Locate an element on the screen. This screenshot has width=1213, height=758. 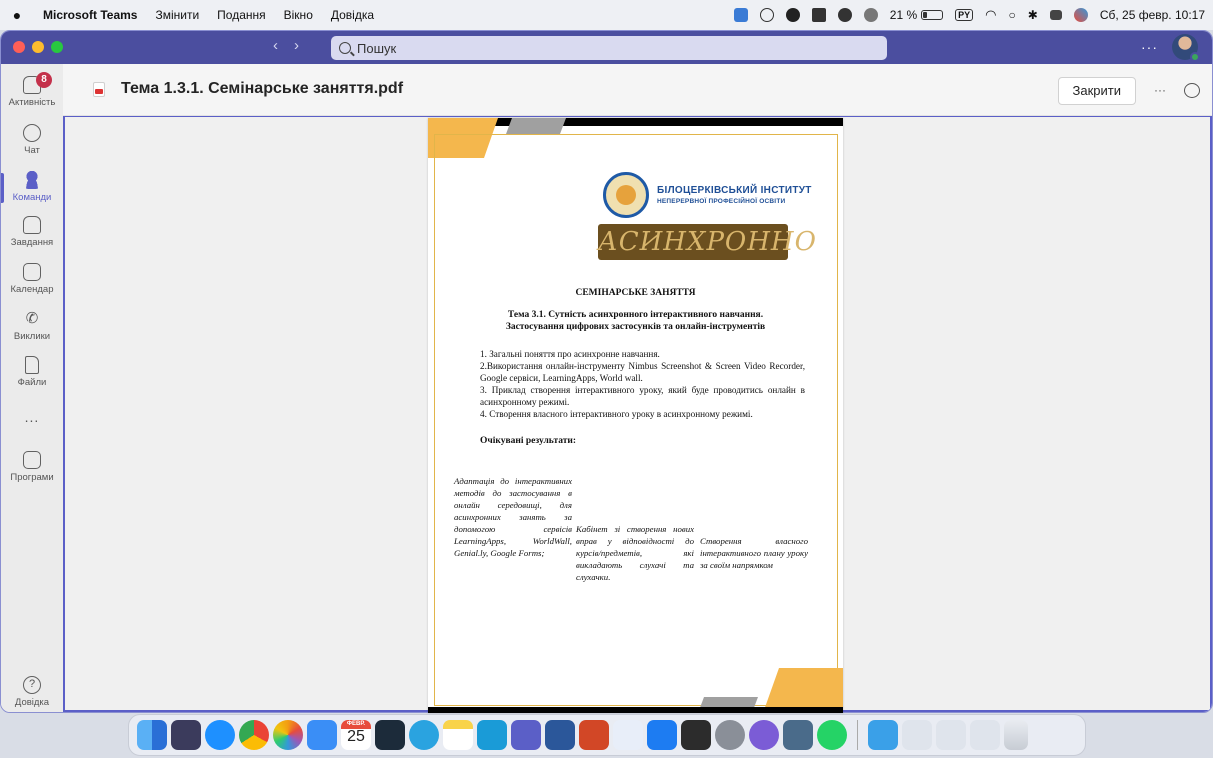
minimize-window-button is located at coordinates (38, 47).